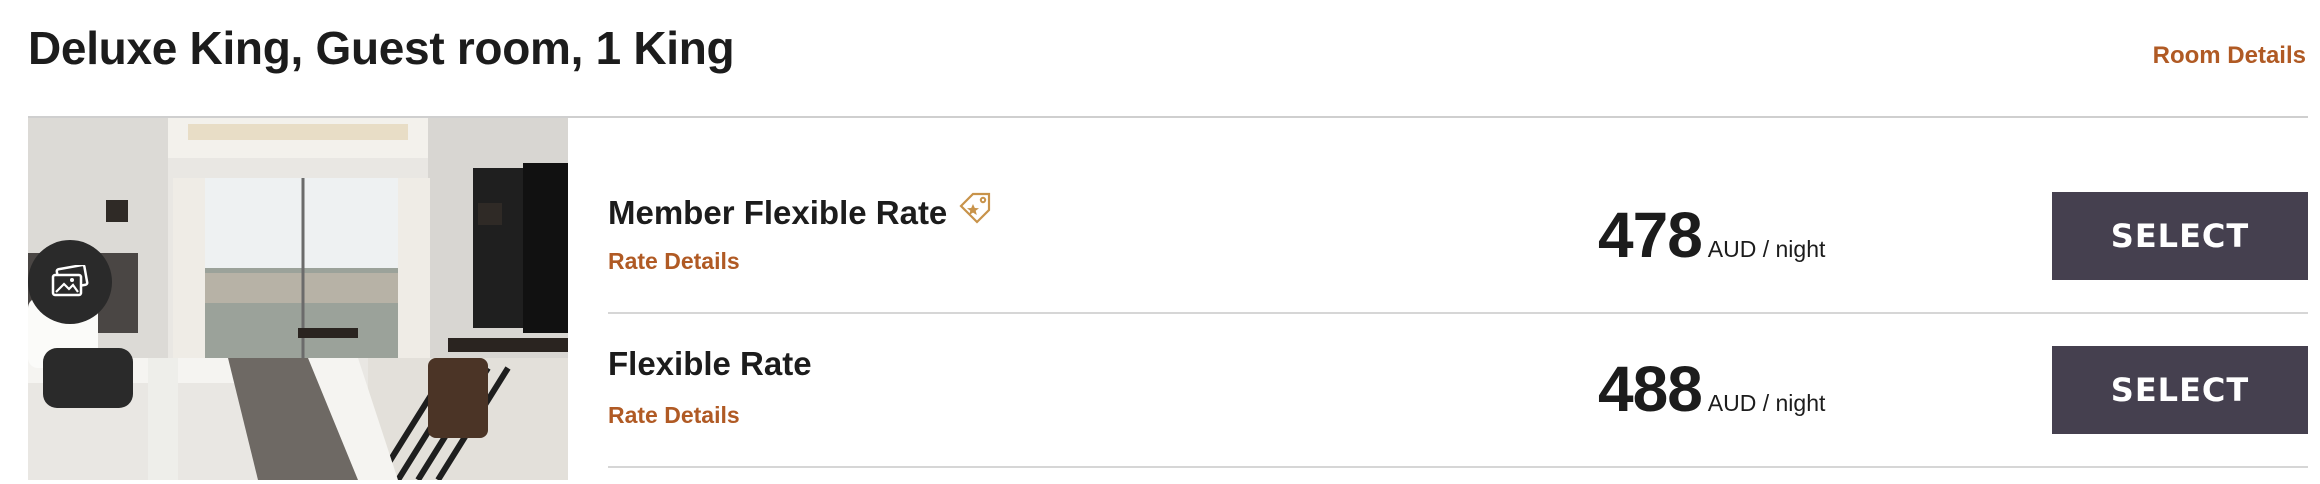 The width and height of the screenshot is (2320, 484). I want to click on price-amount: 478, so click(1650, 235).